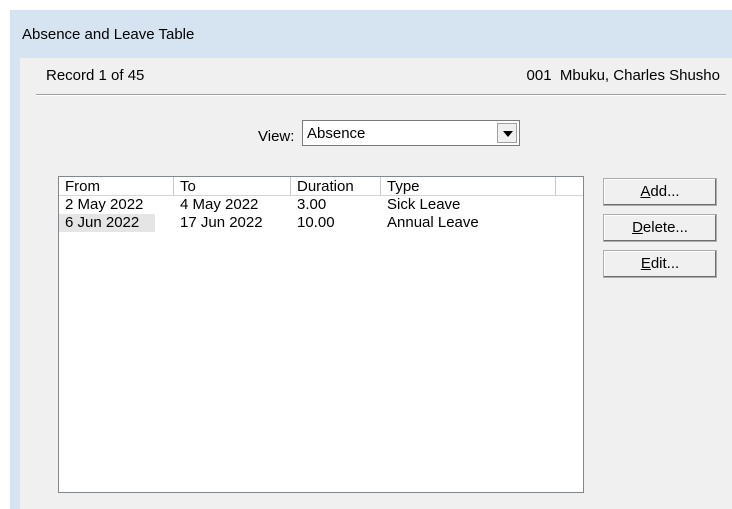 The image size is (732, 509). What do you see at coordinates (411, 133) in the screenshot?
I see `view-select: Absence` at bounding box center [411, 133].